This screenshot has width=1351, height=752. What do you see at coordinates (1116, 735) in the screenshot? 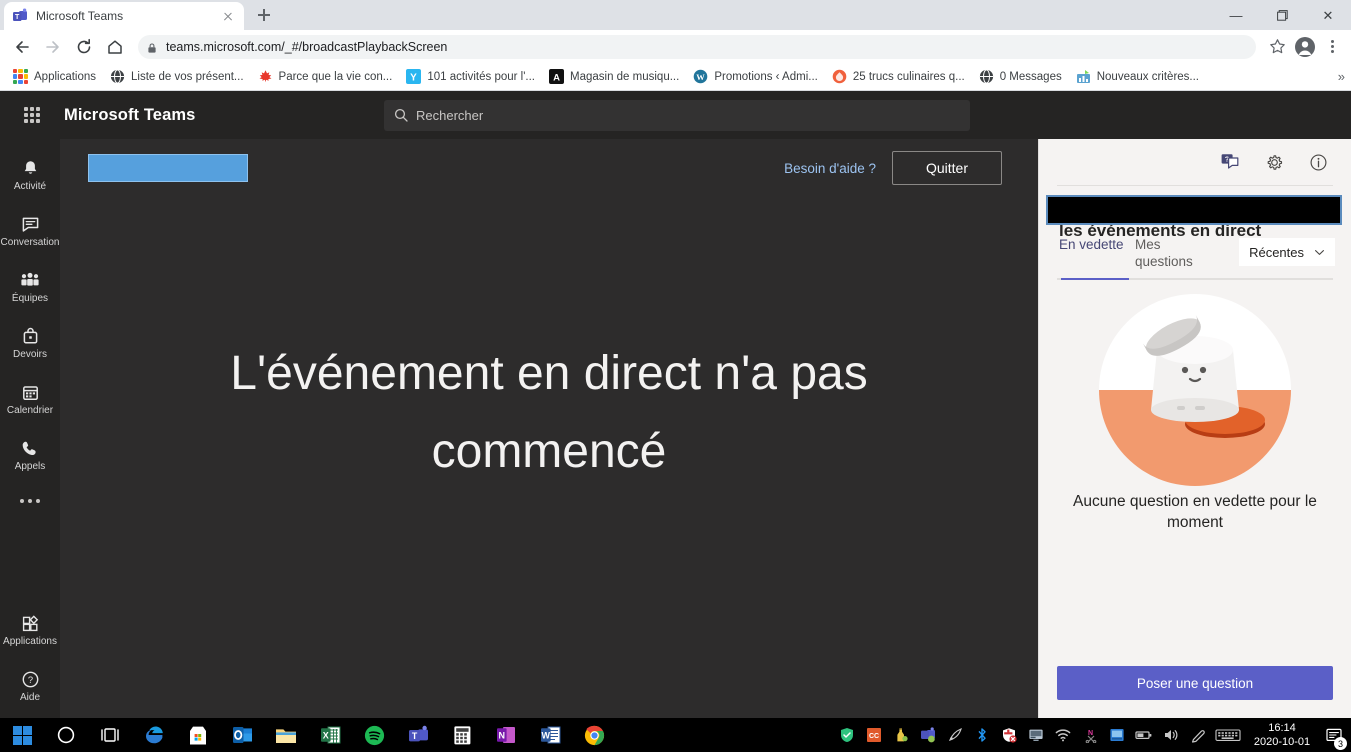
I see `onedrive-icon` at bounding box center [1116, 735].